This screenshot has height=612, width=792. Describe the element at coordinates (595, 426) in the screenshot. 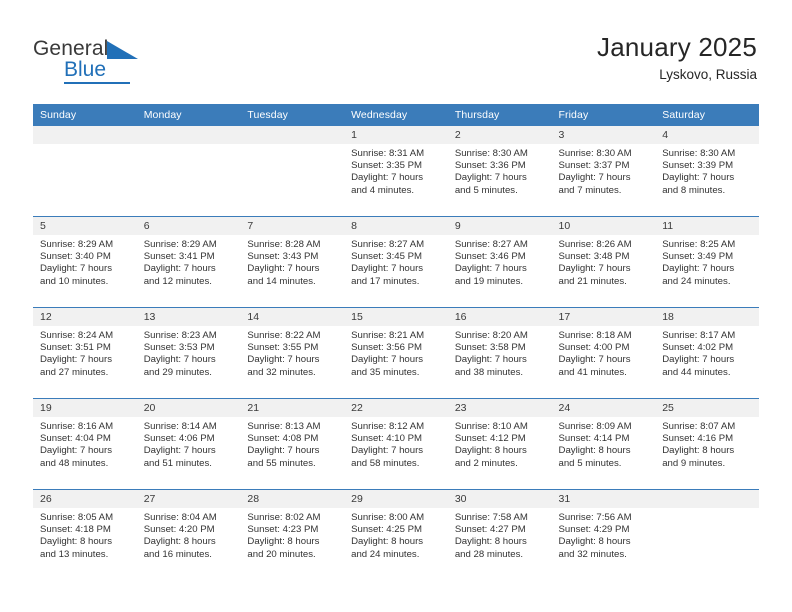

I see `sunrise-text: Sunrise: 8:09 AM` at that location.